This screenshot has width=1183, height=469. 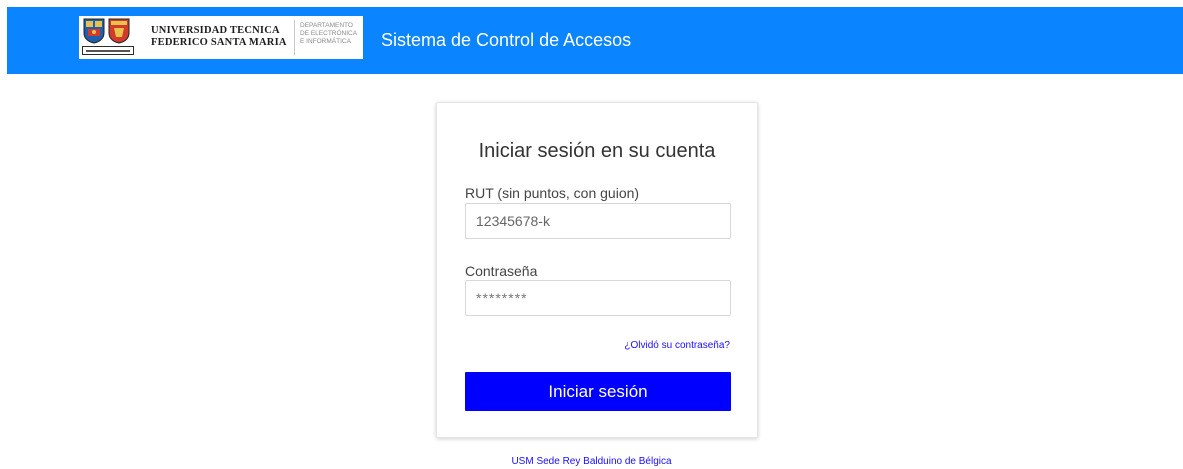 What do you see at coordinates (677, 345) in the screenshot?
I see `forgot-password-link: ¿Olvidó su contraseña?` at bounding box center [677, 345].